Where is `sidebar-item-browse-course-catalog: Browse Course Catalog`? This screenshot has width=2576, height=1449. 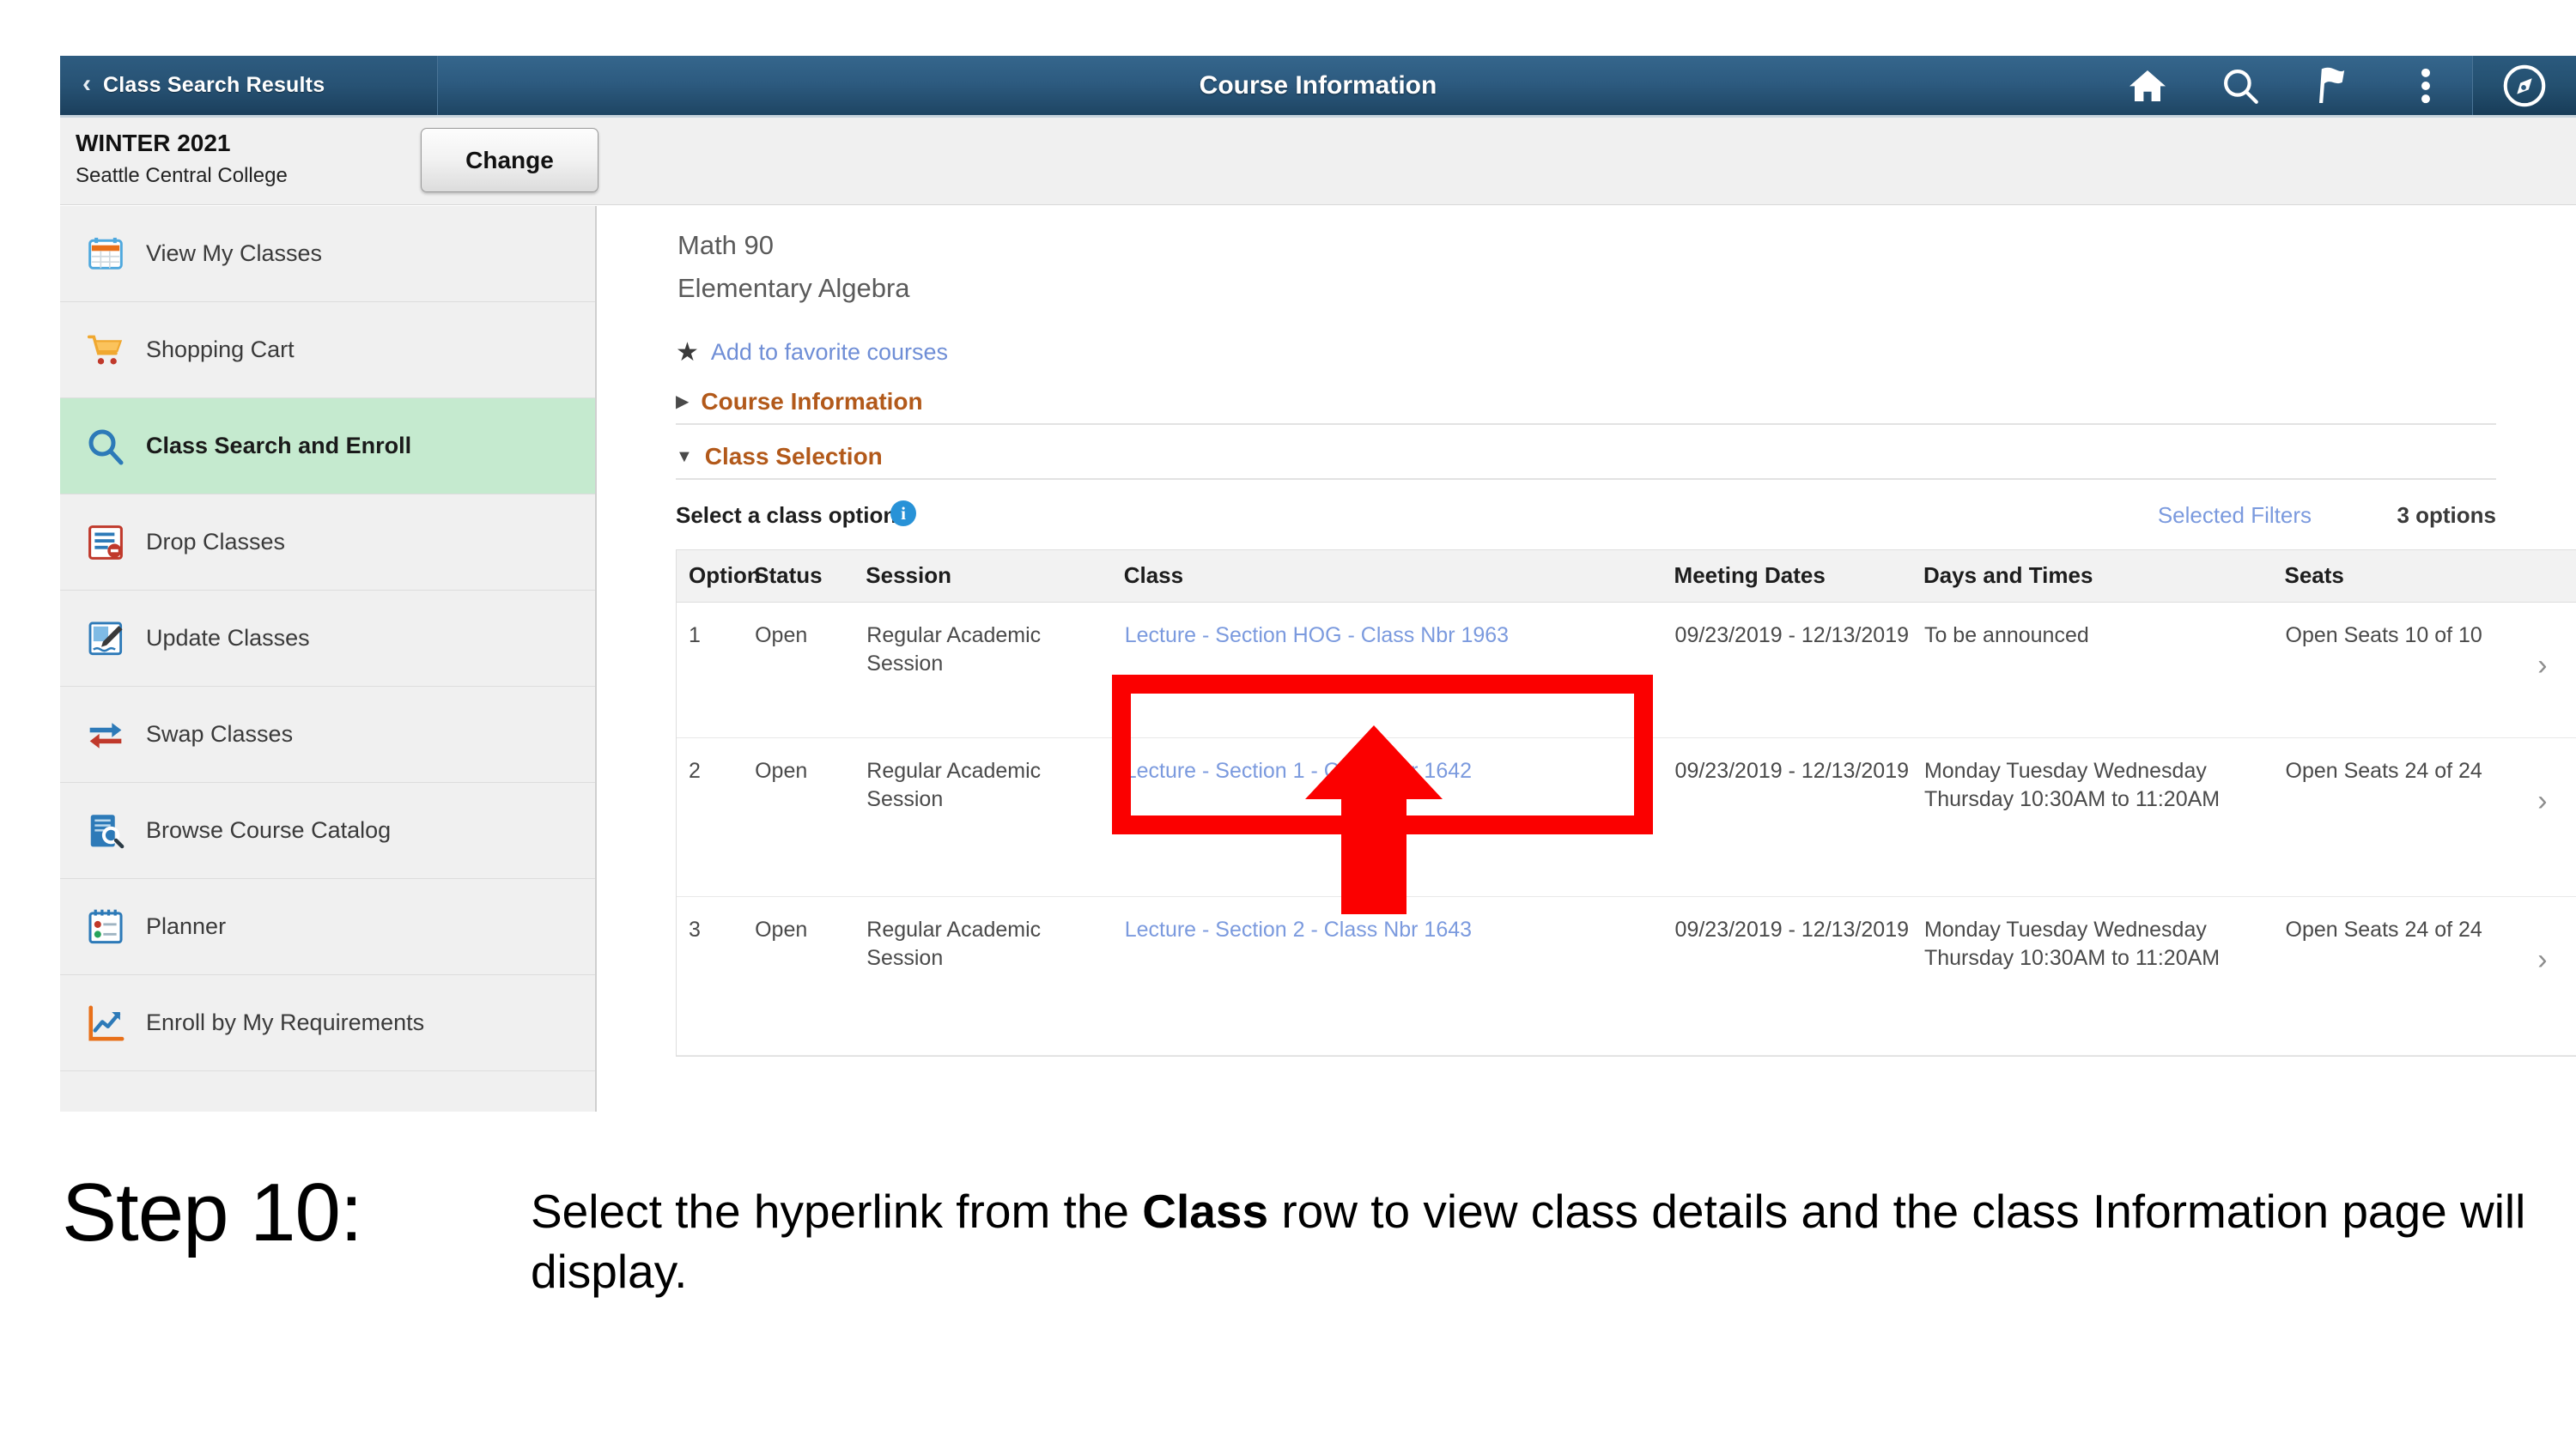
sidebar-item-browse-course-catalog: Browse Course Catalog is located at coordinates (327, 831).